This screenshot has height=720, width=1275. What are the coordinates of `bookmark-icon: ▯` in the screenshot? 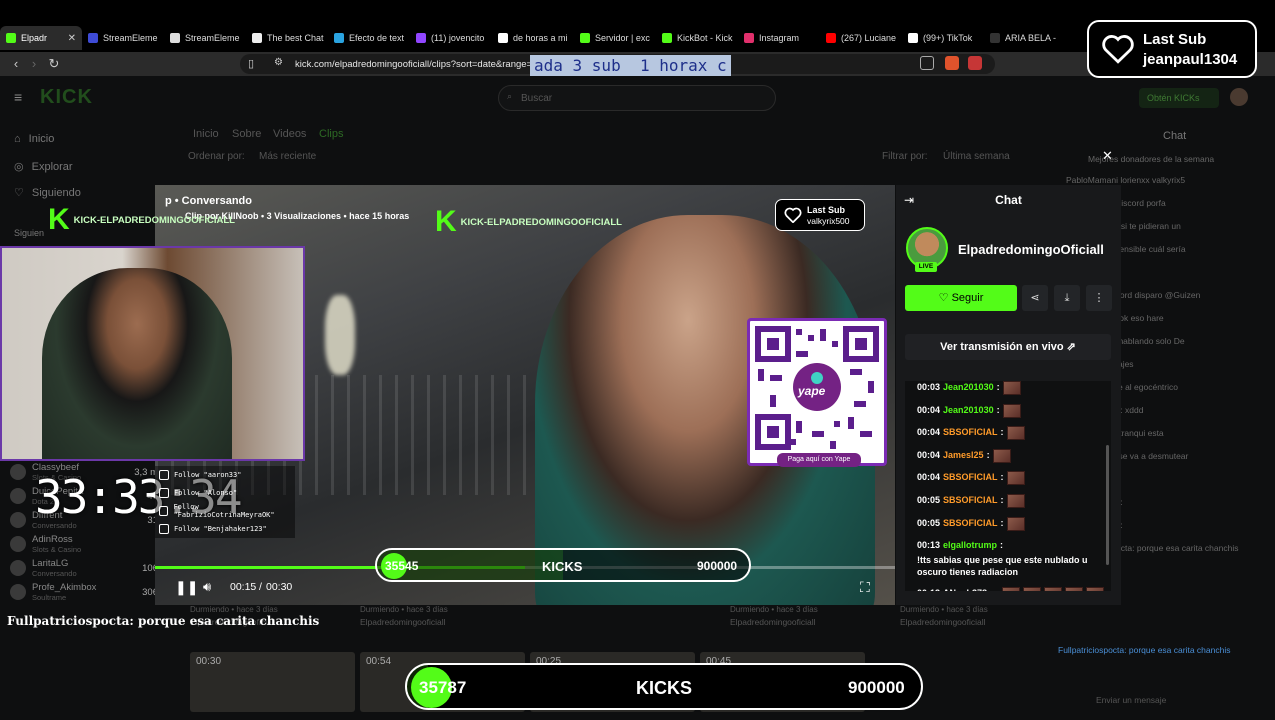 It's located at (251, 63).